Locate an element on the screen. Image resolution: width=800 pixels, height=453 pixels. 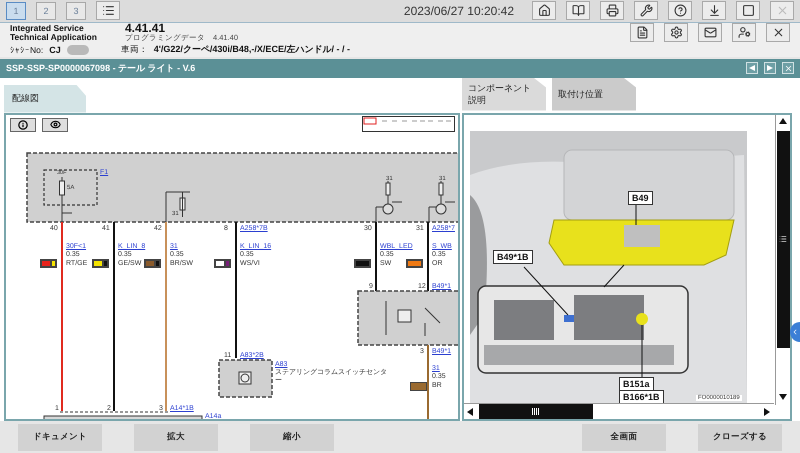
eye-icon is located at coordinates (55, 124).